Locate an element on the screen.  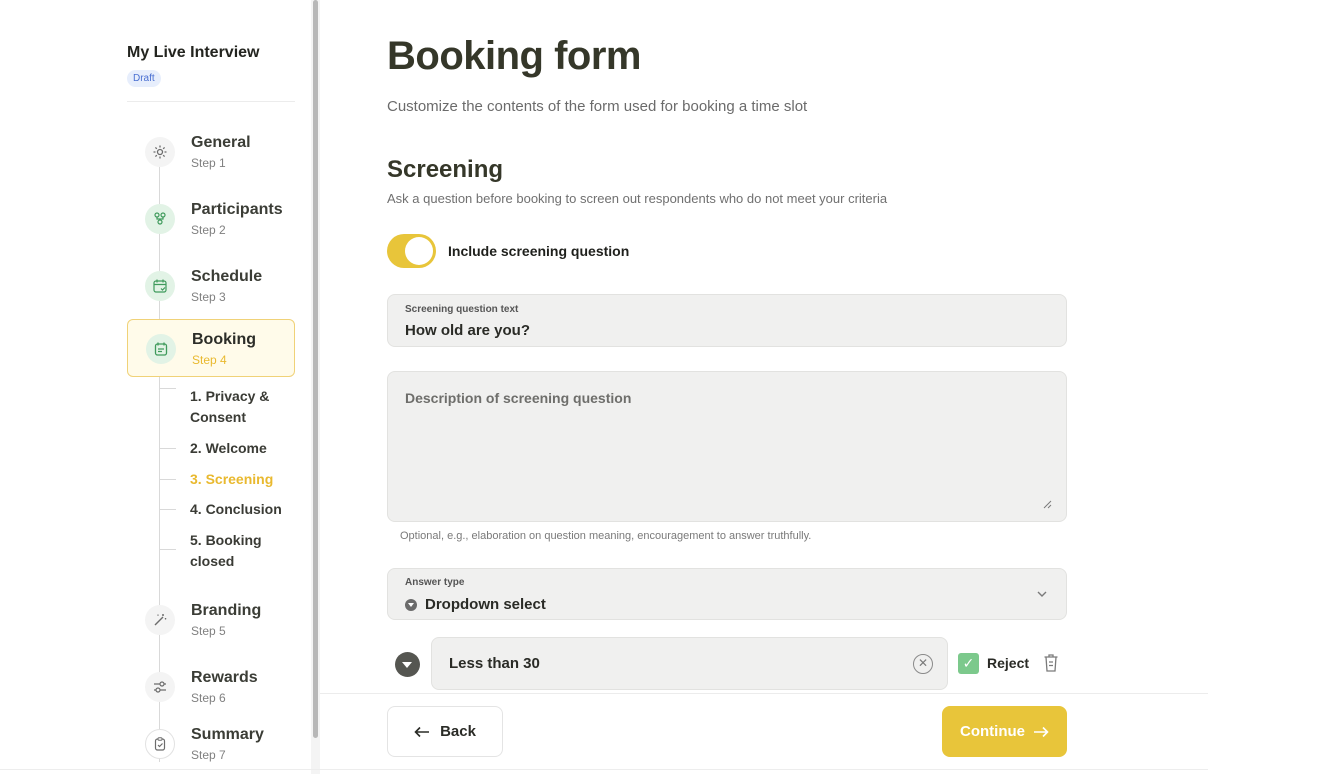
substep-conclusion: 4. Conclusion is located at coordinates (245, 509).